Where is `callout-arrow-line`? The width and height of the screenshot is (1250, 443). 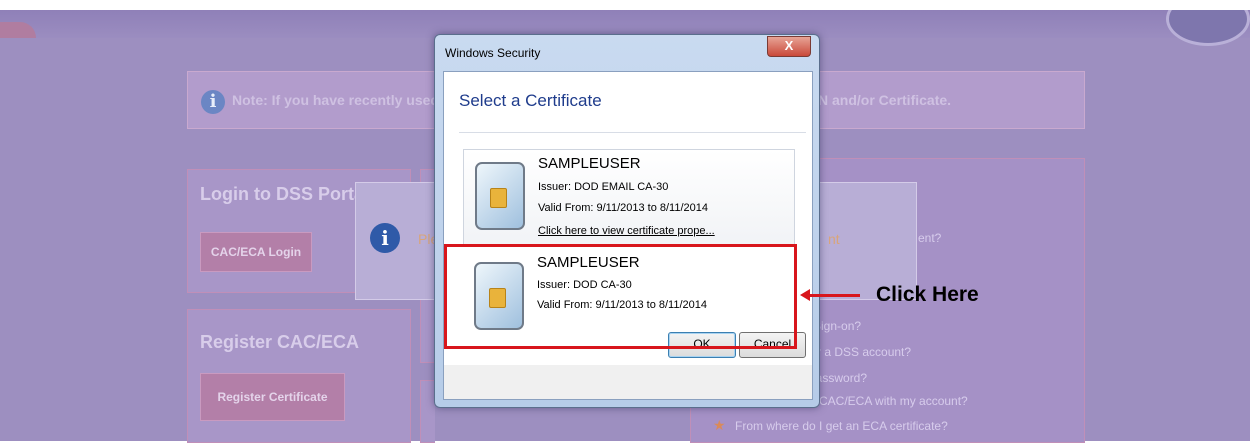
callout-arrow-line is located at coordinates (834, 295).